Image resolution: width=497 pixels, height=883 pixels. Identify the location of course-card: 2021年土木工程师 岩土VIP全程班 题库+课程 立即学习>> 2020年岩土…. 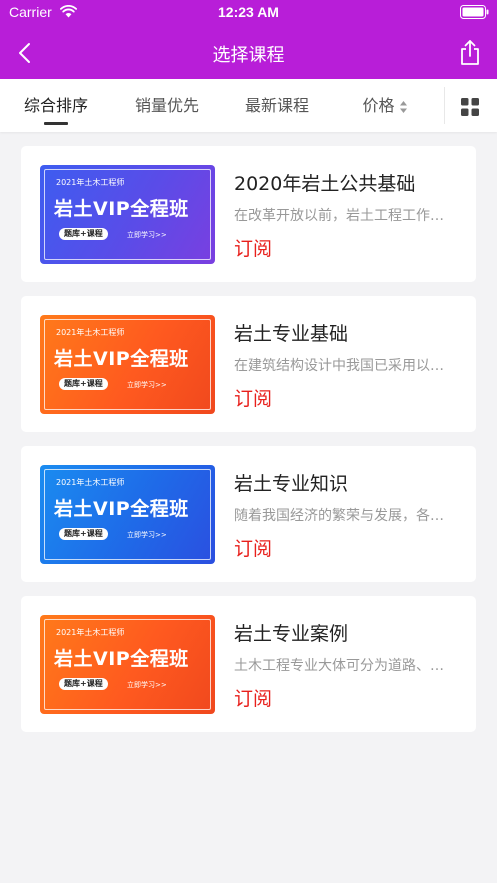
(248, 214).